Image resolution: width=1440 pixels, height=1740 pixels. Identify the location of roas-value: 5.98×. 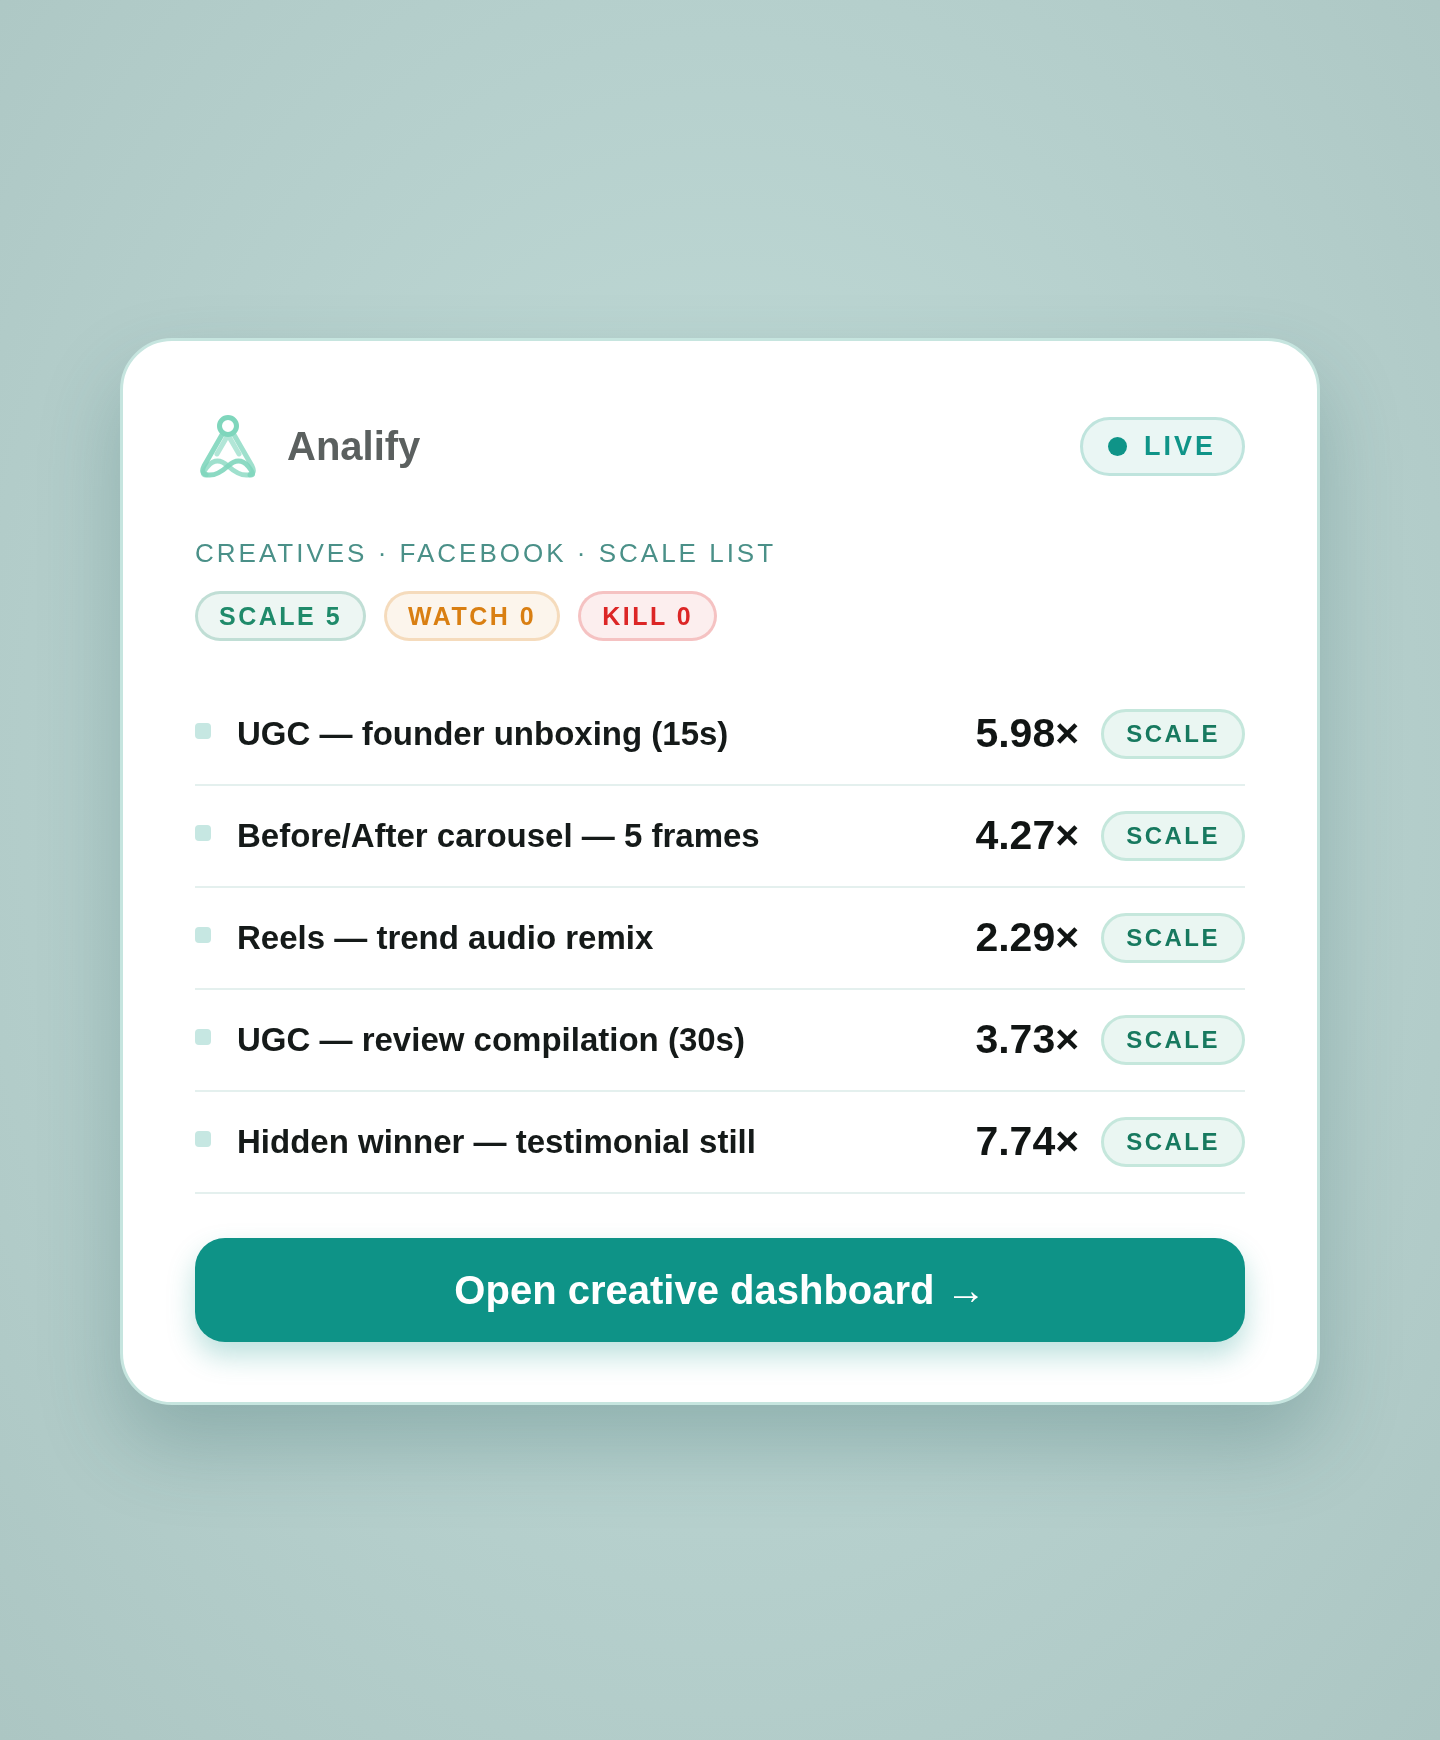
(1027, 734).